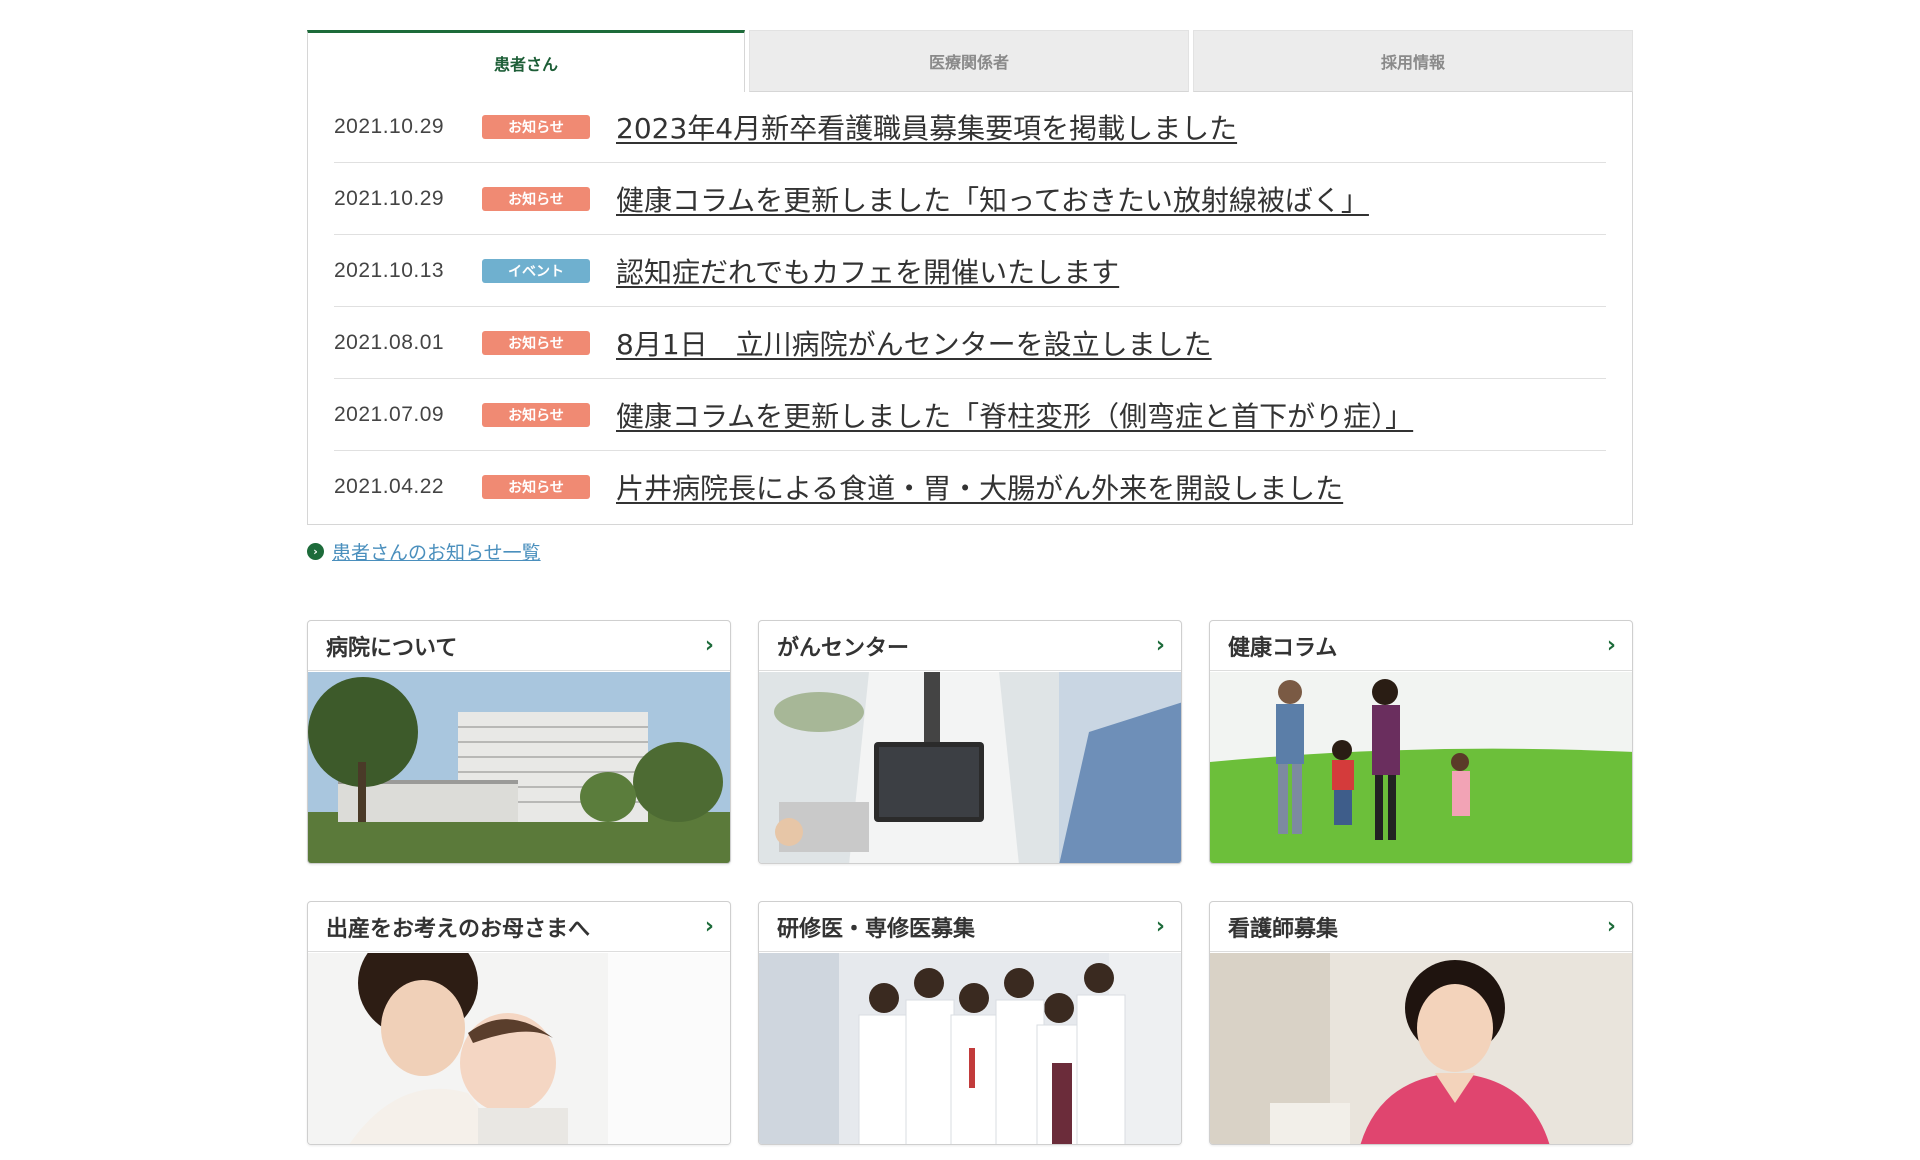  I want to click on tab-recruitment: 採用情報, so click(1413, 61).